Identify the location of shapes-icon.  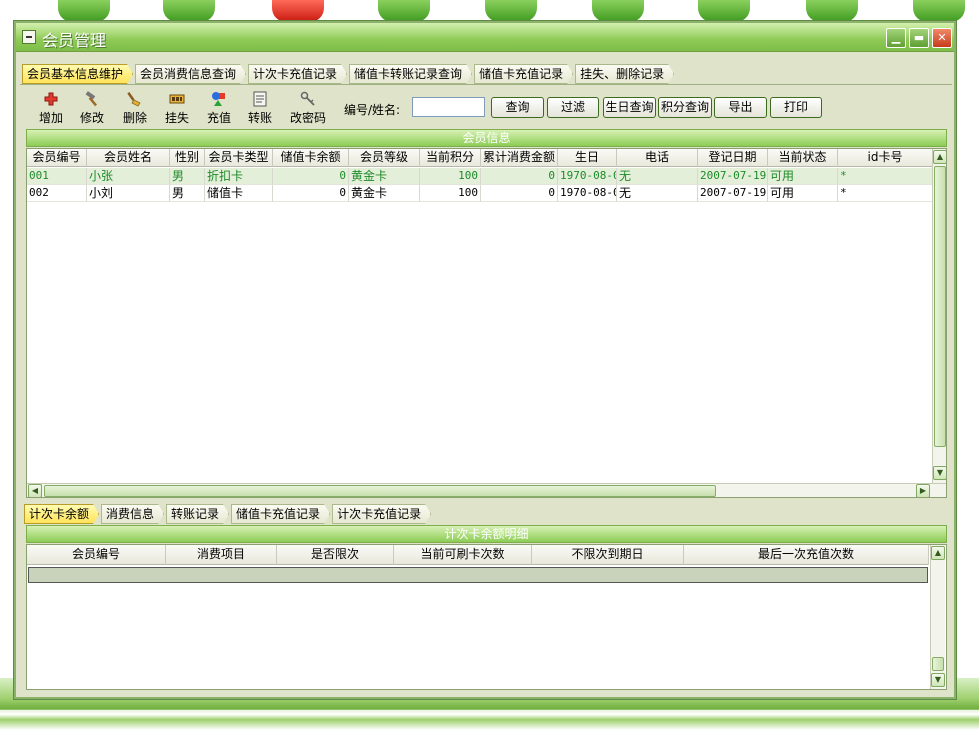
(218, 99).